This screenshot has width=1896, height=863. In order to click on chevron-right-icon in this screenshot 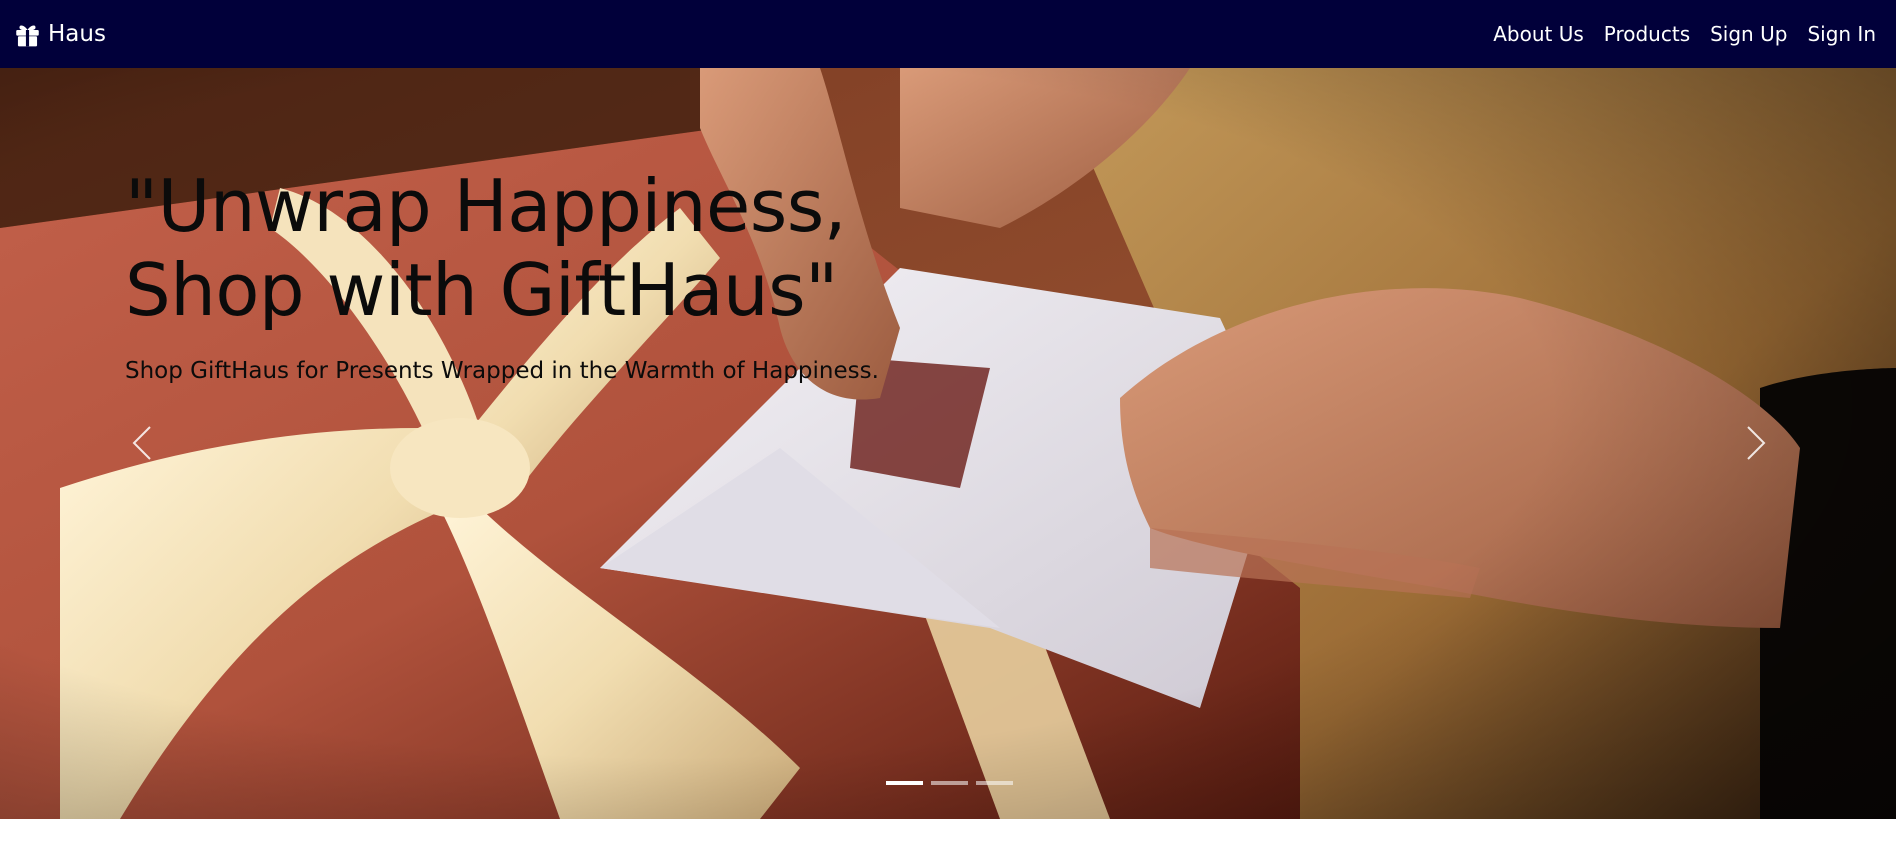, I will do `click(1756, 445)`.